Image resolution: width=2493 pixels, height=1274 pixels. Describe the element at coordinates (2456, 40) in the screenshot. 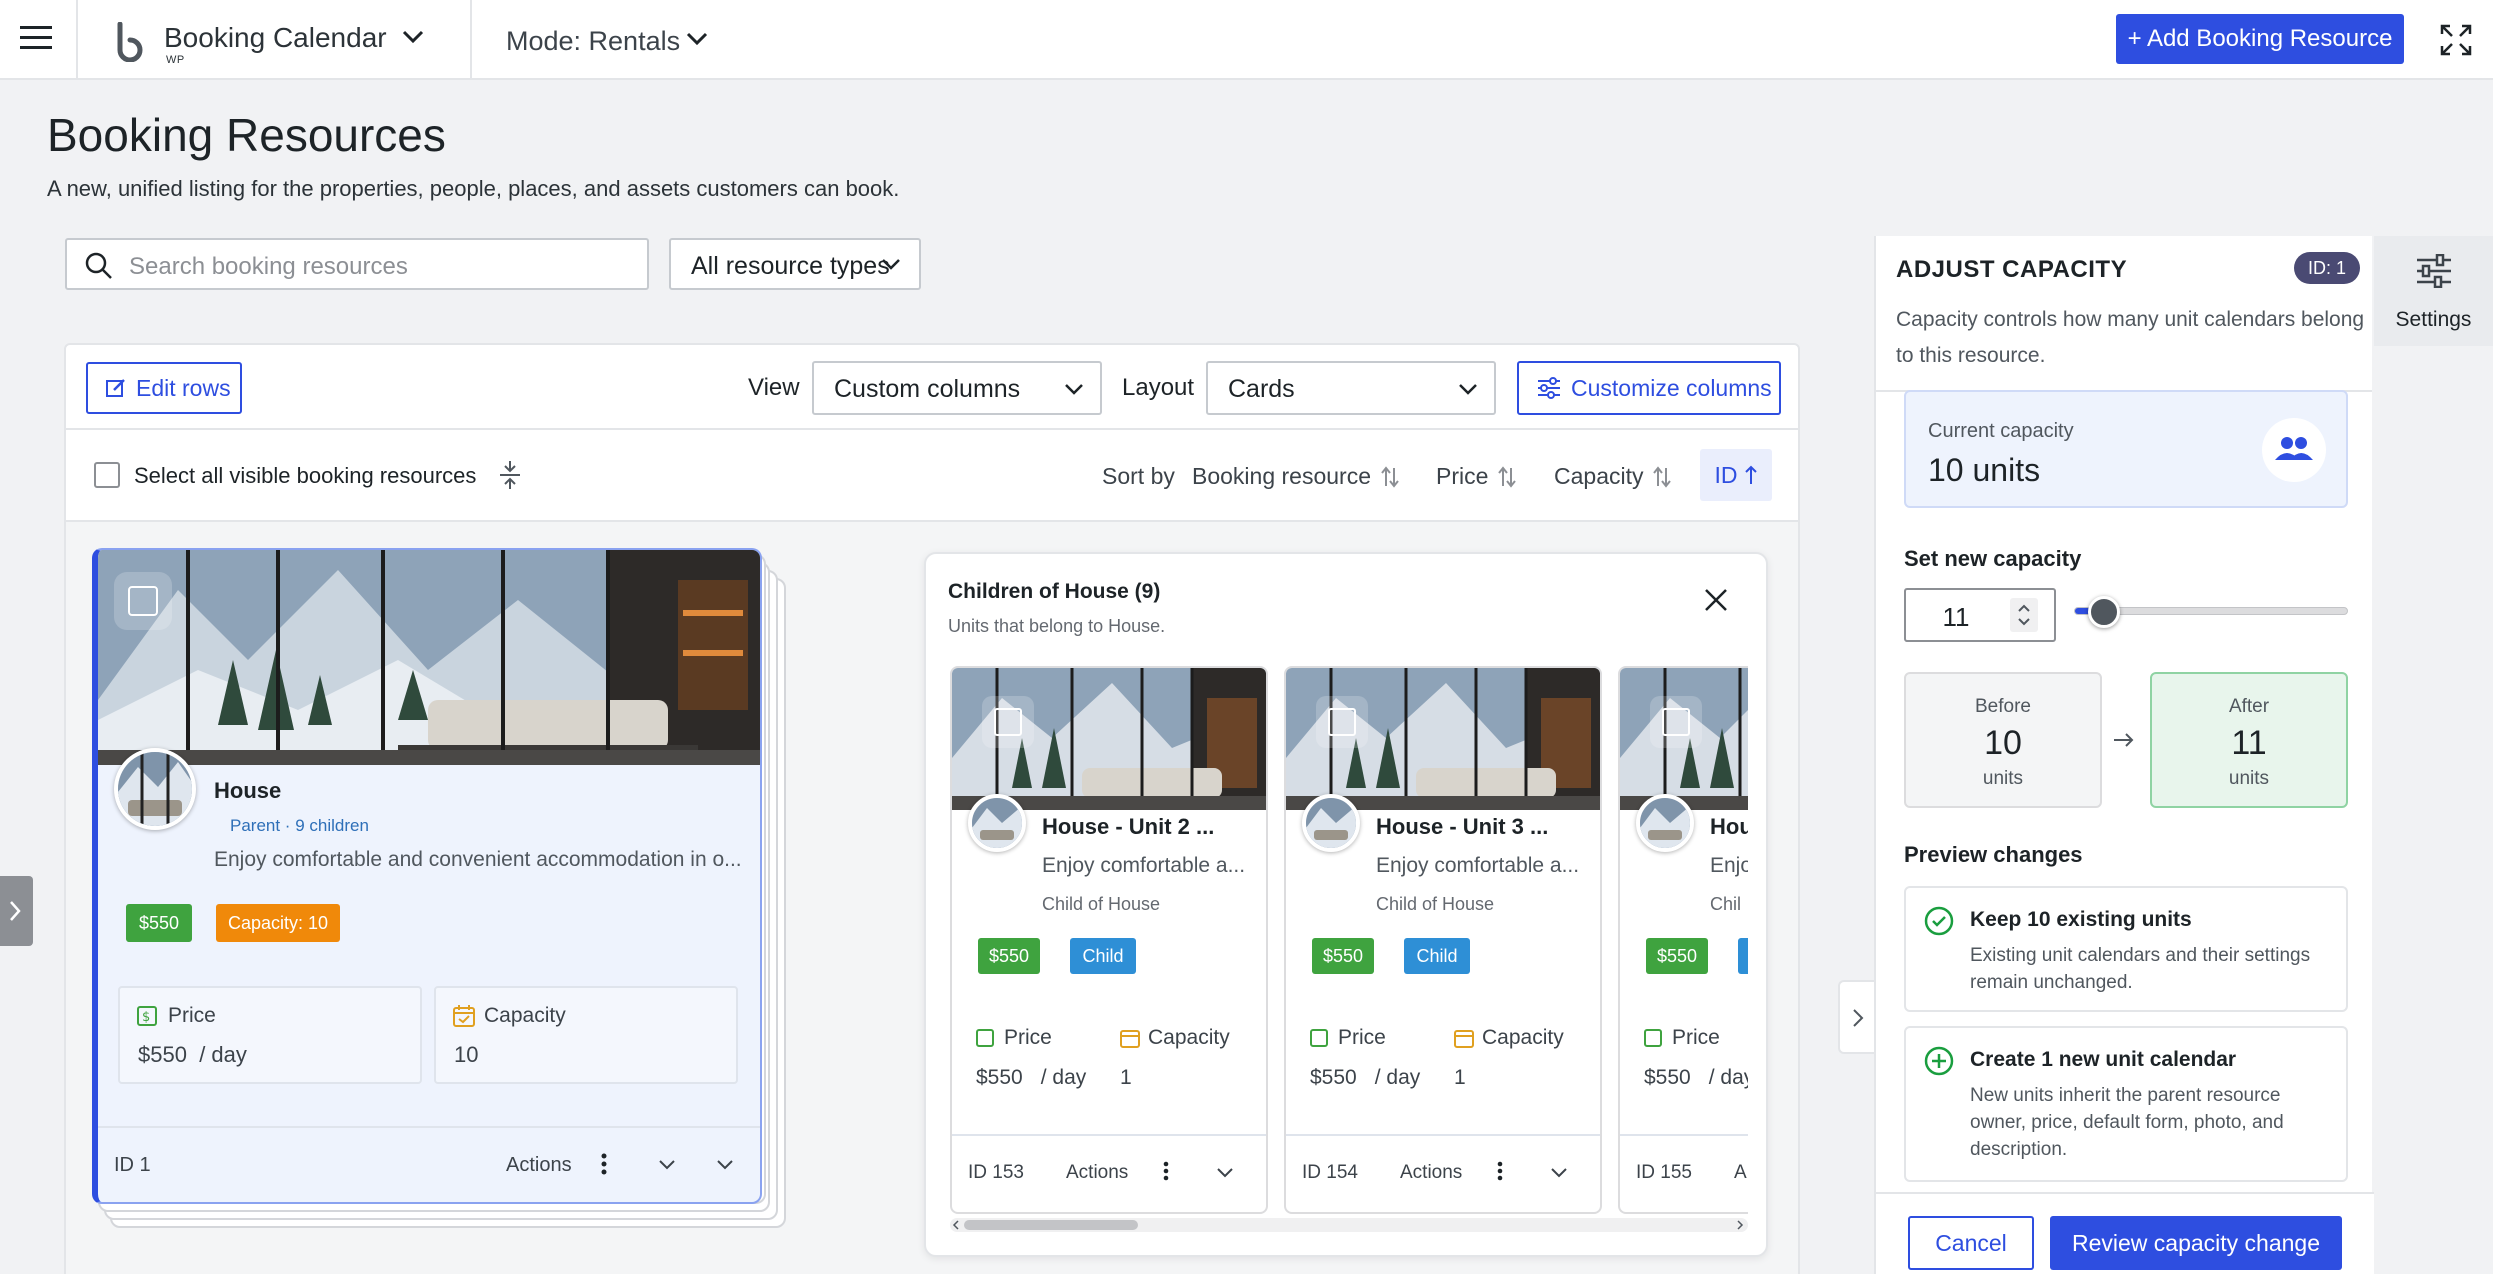

I see `expand-icon` at that location.